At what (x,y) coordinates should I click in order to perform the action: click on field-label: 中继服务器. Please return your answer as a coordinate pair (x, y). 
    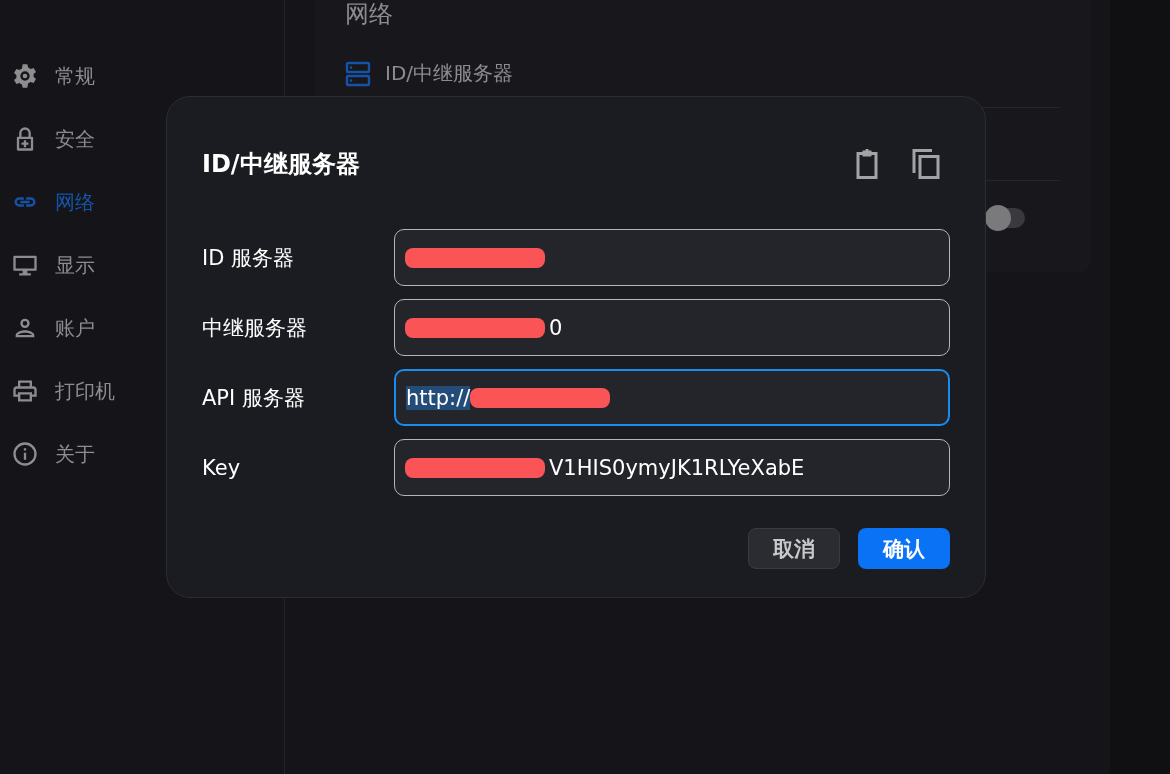
    Looking at the image, I should click on (255, 328).